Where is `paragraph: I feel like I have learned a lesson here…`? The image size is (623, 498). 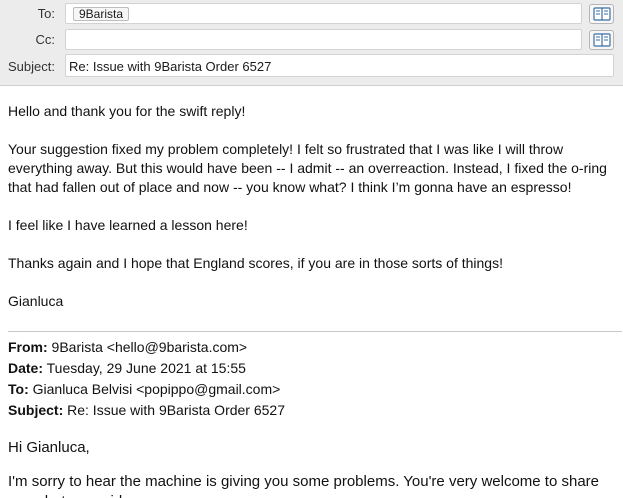 paragraph: I feel like I have learned a lesson here… is located at coordinates (128, 225).